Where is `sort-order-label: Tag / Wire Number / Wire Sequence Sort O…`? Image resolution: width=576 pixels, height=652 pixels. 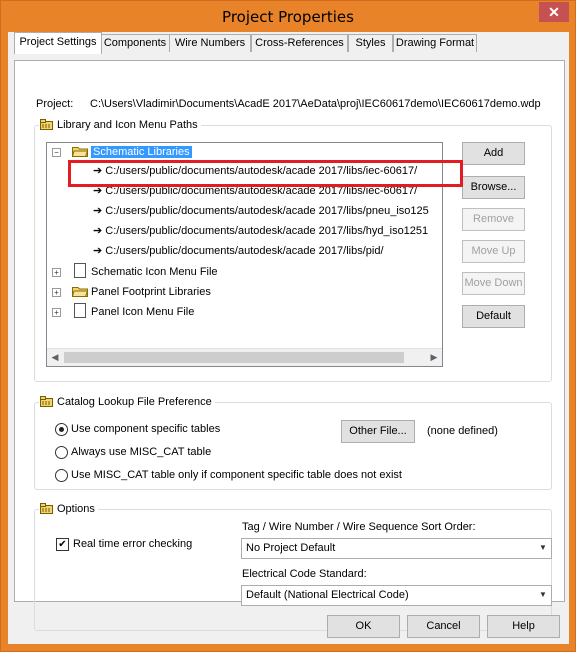
sort-order-label: Tag / Wire Number / Wire Sequence Sort O… is located at coordinates (359, 527).